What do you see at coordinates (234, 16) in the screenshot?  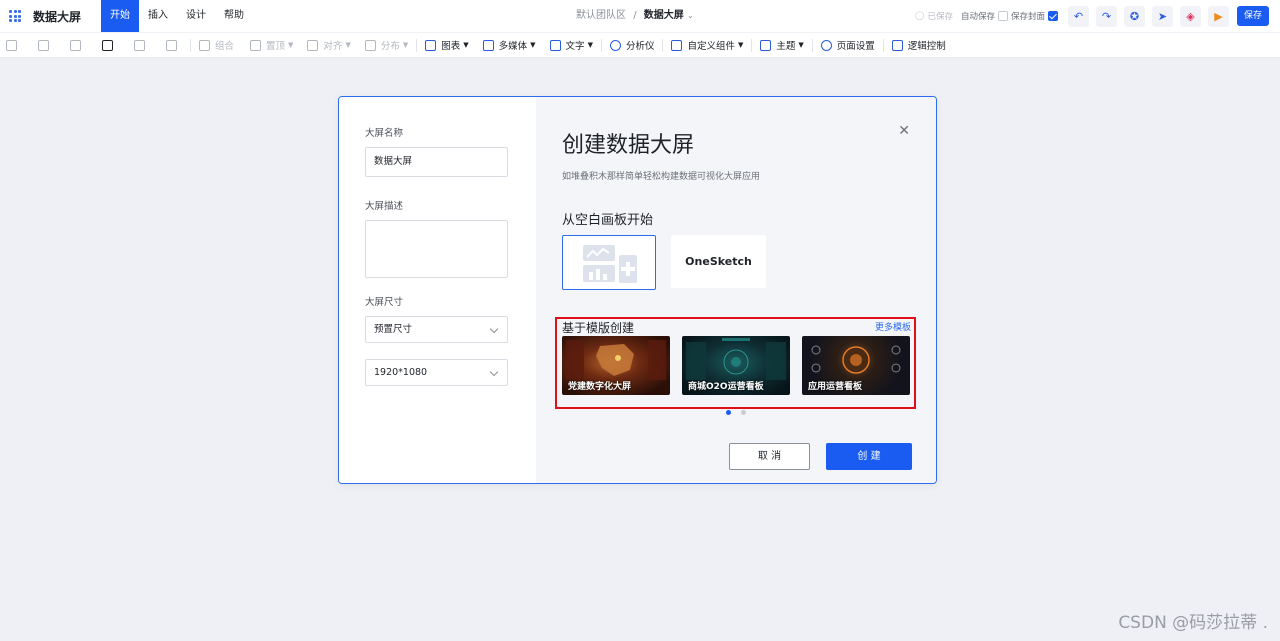 I see `menu-help: 帮助` at bounding box center [234, 16].